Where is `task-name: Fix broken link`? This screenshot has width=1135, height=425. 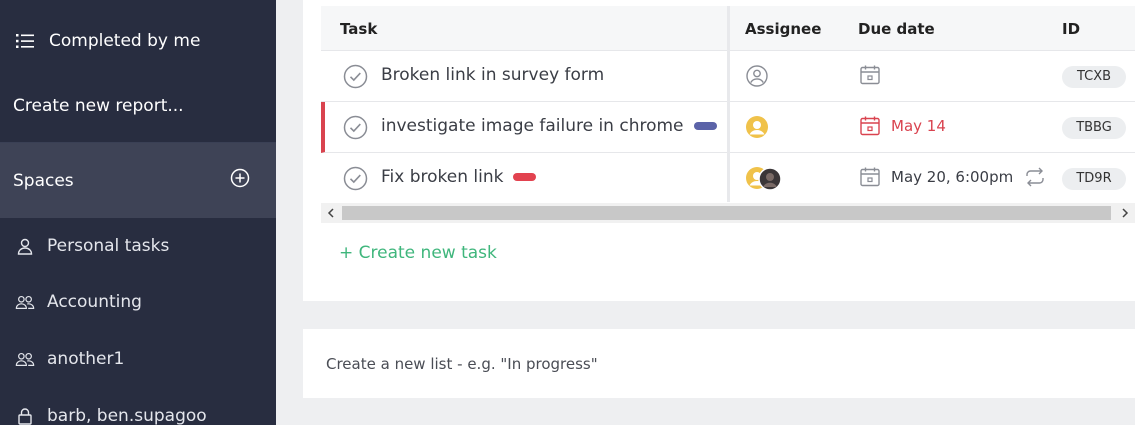 task-name: Fix broken link is located at coordinates (459, 177).